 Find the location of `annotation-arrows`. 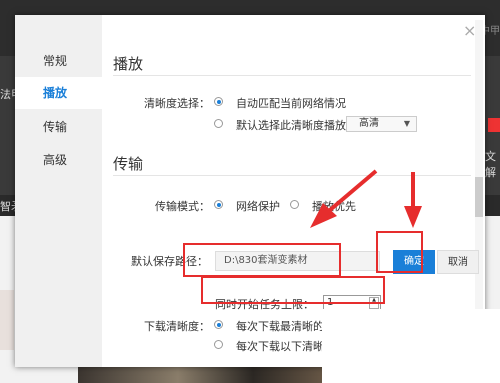

annotation-arrows is located at coordinates (366, 198).